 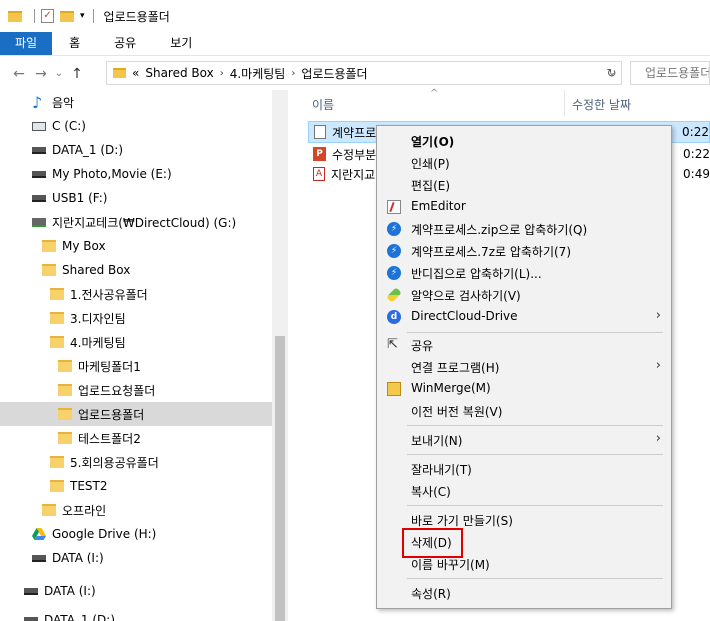 What do you see at coordinates (612, 73) in the screenshot?
I see `refresh-icon: ↻` at bounding box center [612, 73].